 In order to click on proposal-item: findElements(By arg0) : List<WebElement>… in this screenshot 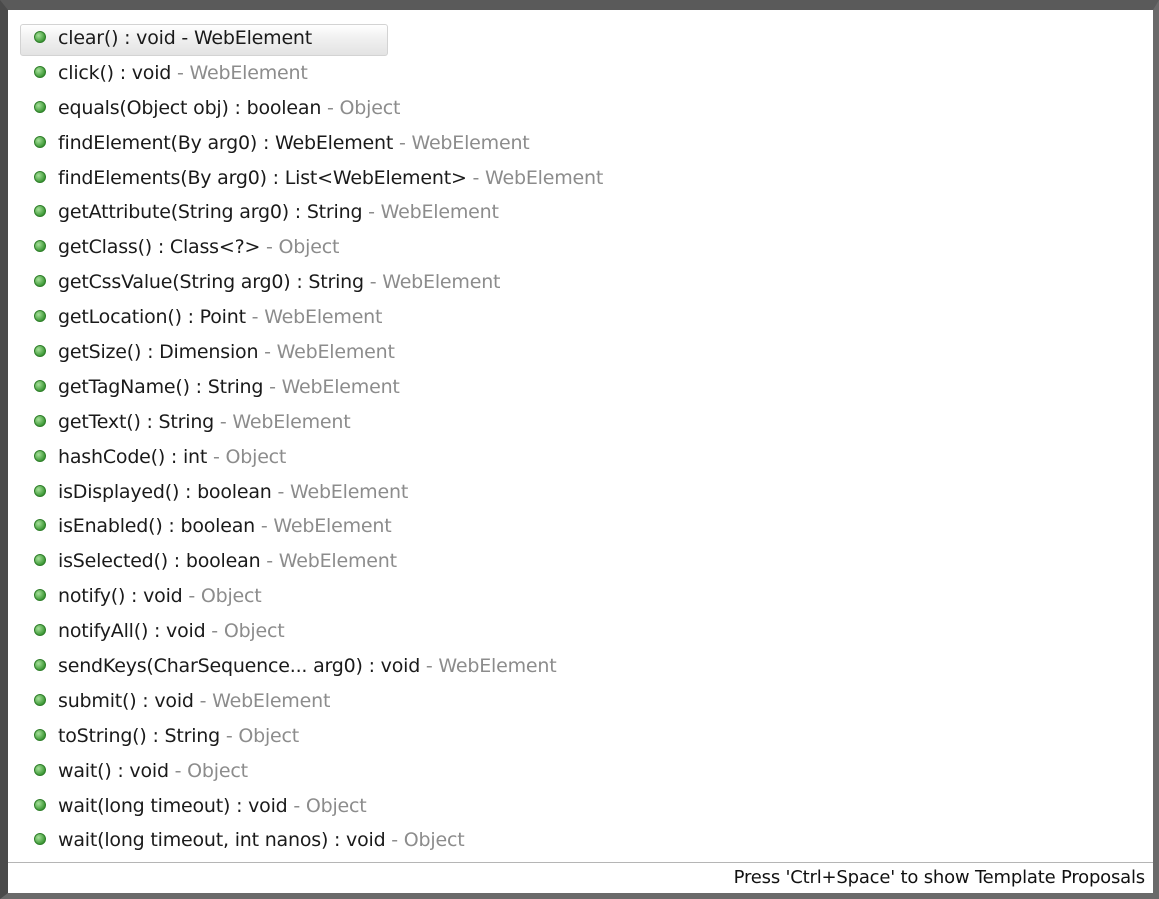, I will do `click(585, 181)`.